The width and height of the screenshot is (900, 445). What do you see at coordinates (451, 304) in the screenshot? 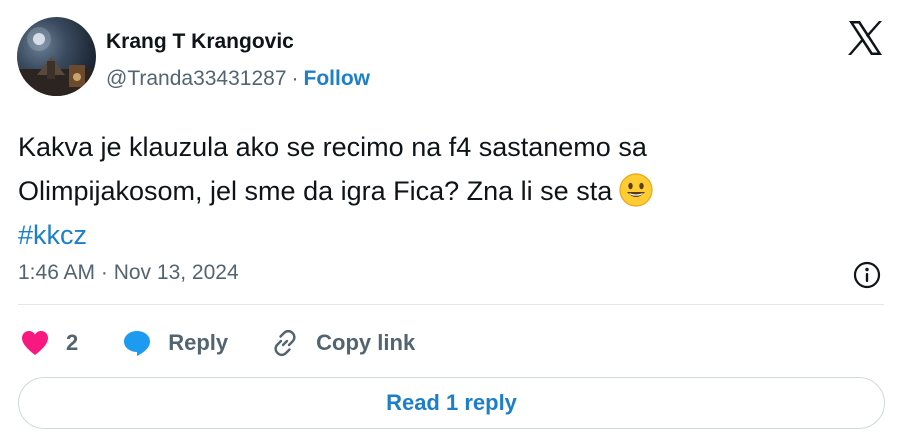
I see `divider` at bounding box center [451, 304].